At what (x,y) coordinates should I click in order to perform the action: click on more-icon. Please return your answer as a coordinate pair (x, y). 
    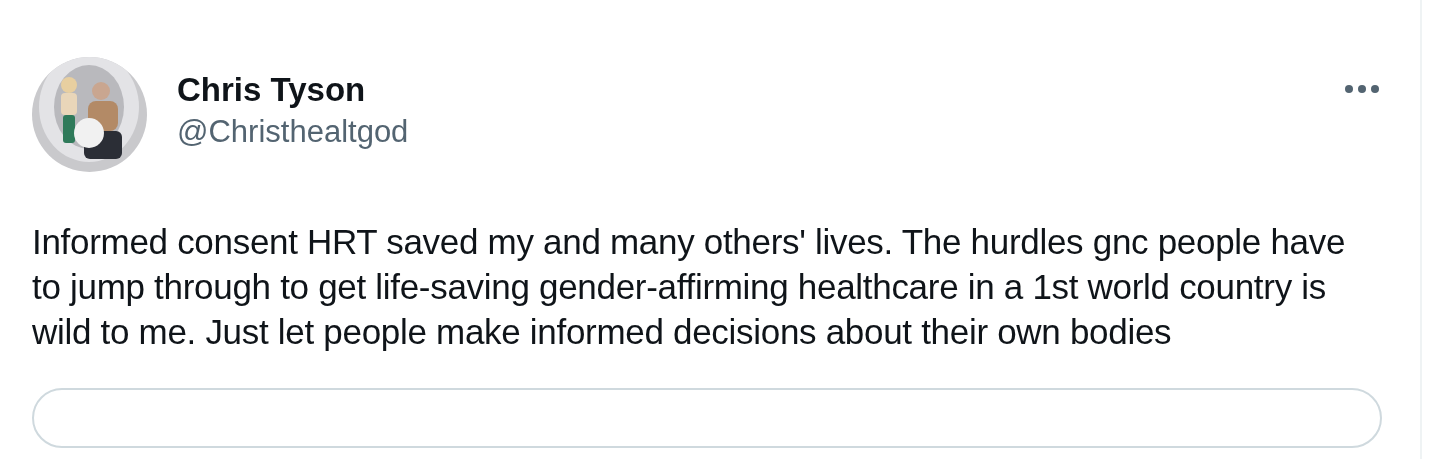
    Looking at the image, I should click on (1362, 89).